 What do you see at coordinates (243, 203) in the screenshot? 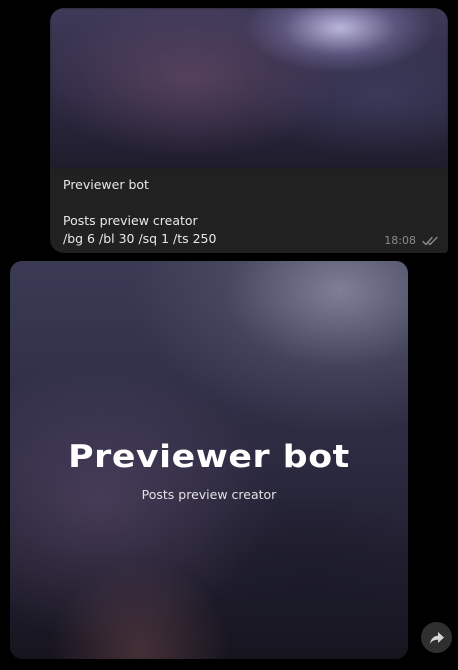
I see `message-line-gap` at bounding box center [243, 203].